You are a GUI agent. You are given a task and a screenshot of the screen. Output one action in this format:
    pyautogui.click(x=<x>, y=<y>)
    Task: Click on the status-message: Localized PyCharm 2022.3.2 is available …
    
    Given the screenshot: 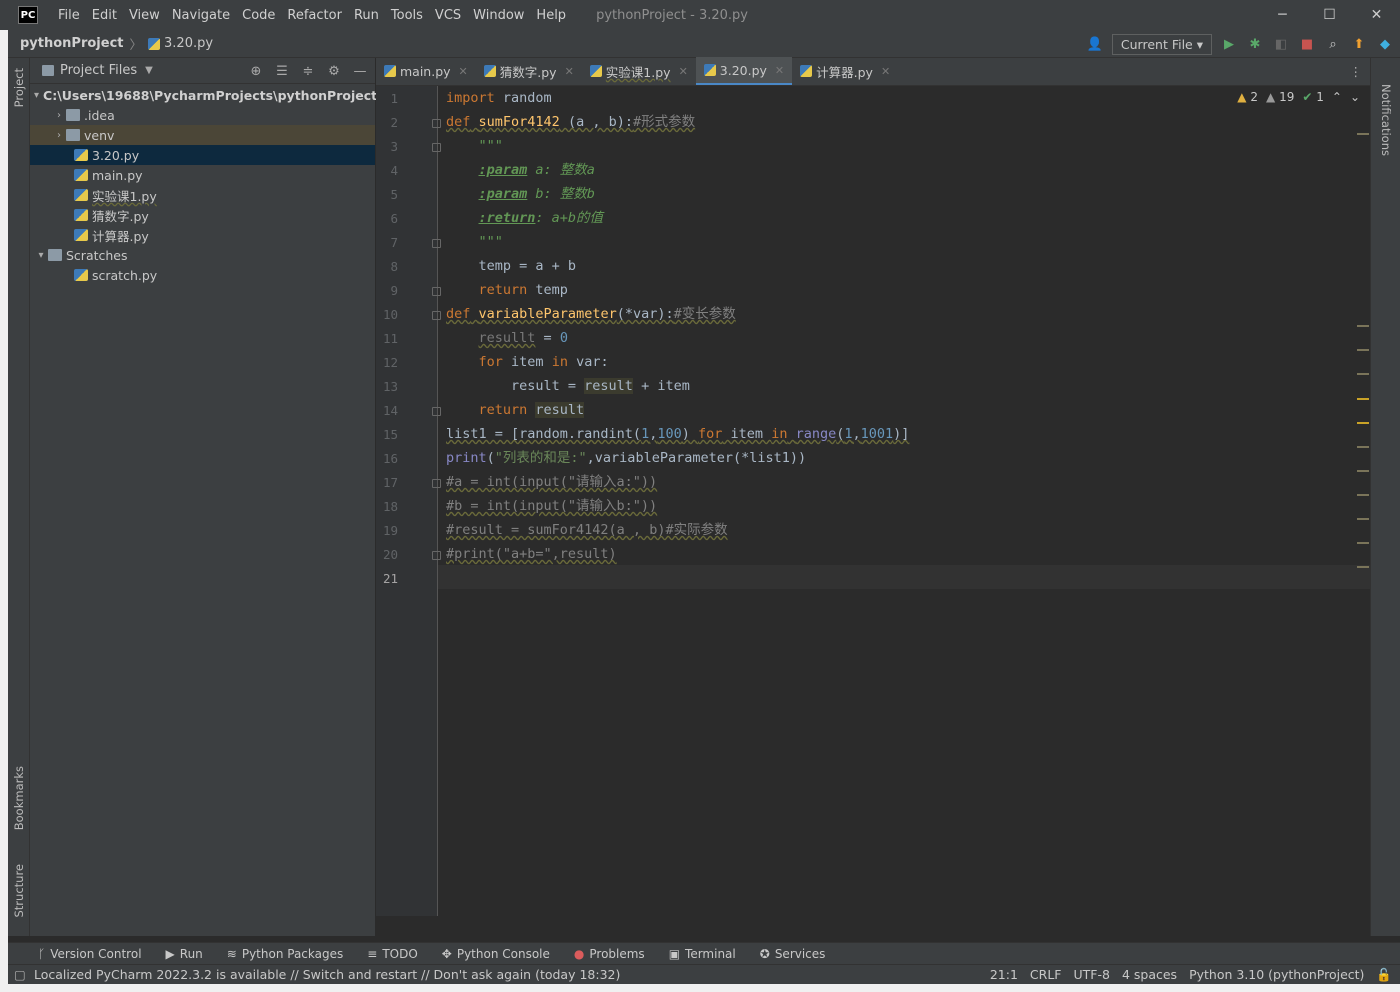 What is the action you would take?
    pyautogui.click(x=327, y=974)
    